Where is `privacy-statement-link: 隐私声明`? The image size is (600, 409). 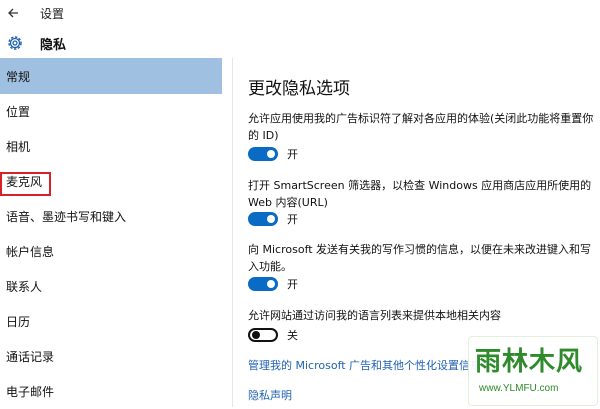
privacy-statement-link: 隐私声明 is located at coordinates (270, 395).